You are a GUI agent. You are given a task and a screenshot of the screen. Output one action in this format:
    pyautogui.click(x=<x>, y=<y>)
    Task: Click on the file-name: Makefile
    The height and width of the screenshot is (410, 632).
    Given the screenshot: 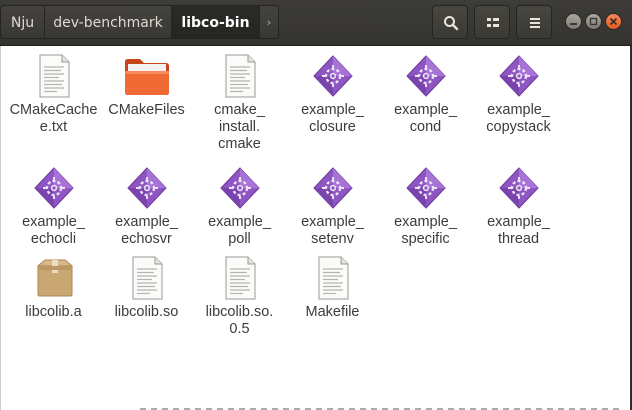 What is the action you would take?
    pyautogui.click(x=332, y=312)
    